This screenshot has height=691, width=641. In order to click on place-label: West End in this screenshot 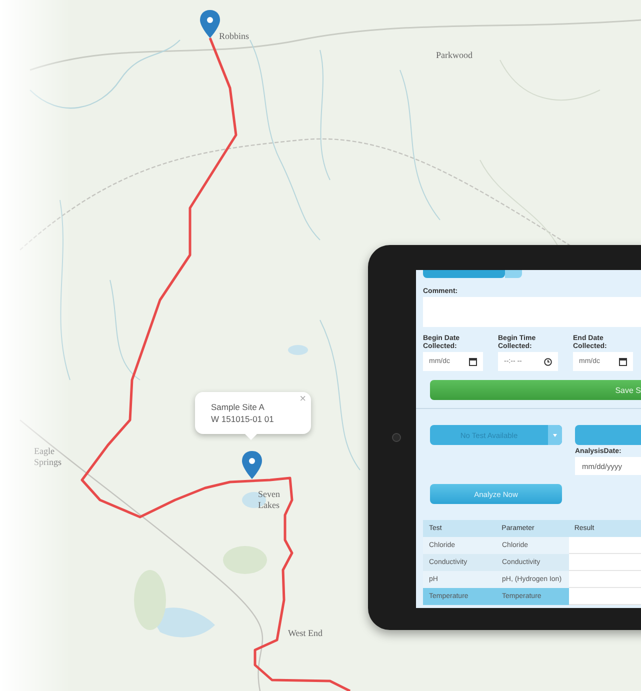, I will do `click(306, 633)`.